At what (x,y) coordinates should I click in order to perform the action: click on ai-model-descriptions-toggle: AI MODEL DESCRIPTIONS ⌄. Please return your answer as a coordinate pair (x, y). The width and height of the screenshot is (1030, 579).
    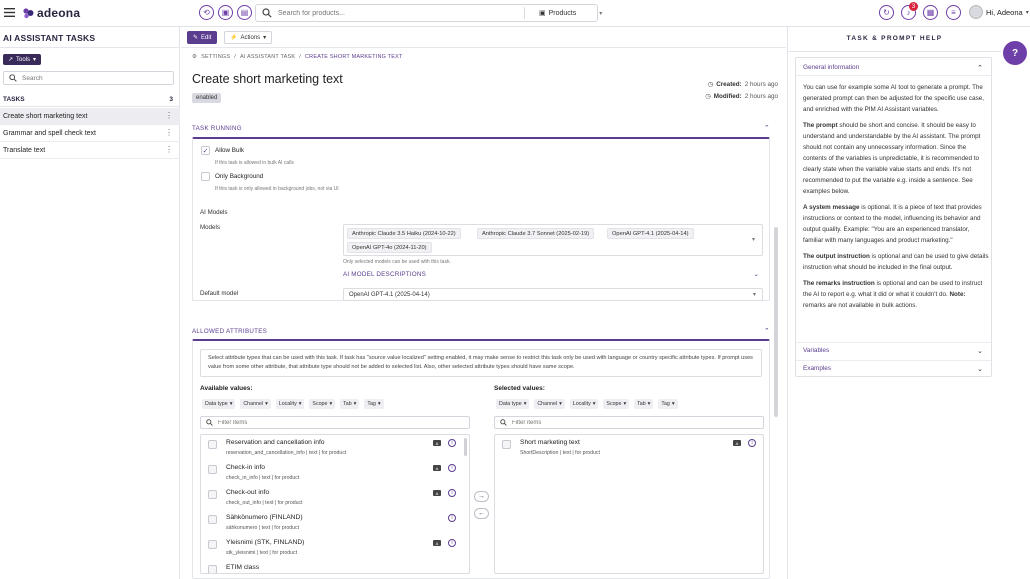
    Looking at the image, I should click on (553, 276).